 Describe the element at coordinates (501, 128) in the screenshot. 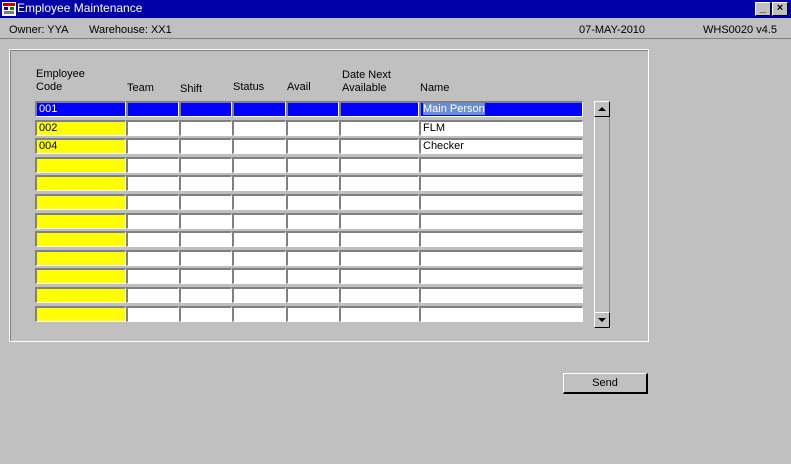

I see `cell-name: FLM` at that location.